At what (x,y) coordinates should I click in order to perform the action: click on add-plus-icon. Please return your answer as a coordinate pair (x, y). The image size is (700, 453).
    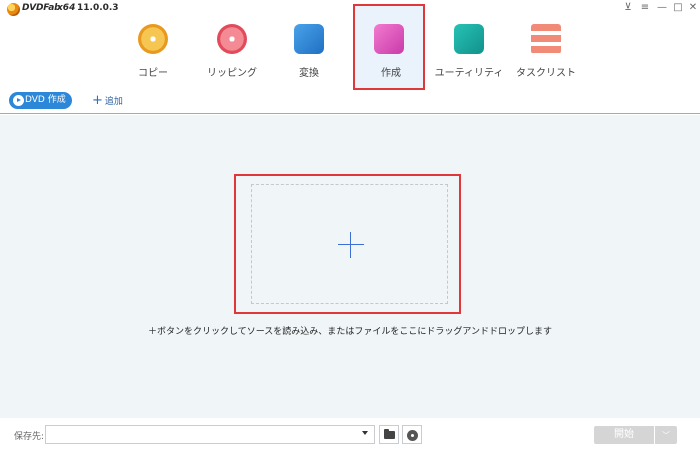
    Looking at the image, I should click on (351, 244).